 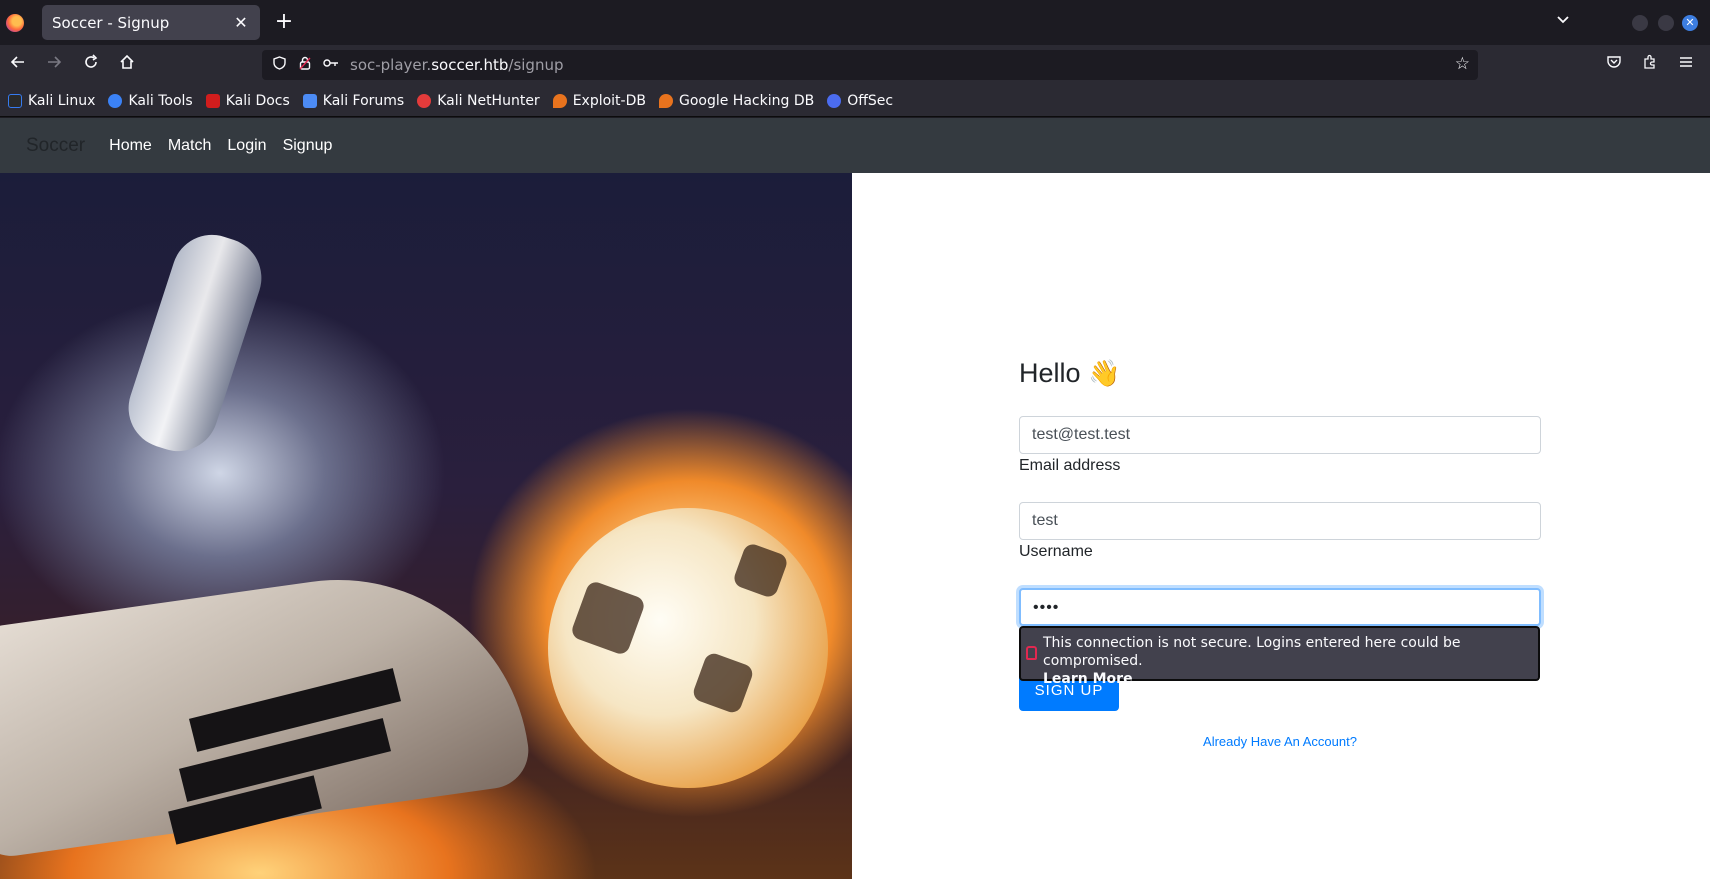 I want to click on forward-icon, so click(x=54, y=65).